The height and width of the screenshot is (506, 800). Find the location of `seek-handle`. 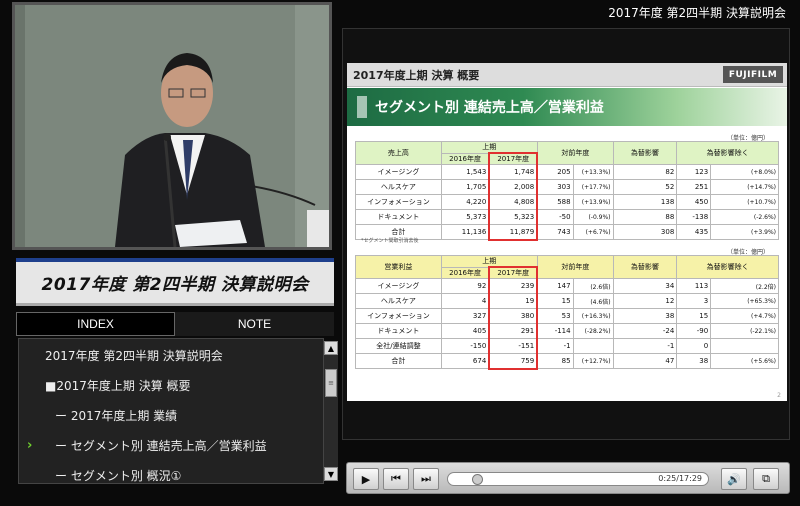

seek-handle is located at coordinates (477, 479).